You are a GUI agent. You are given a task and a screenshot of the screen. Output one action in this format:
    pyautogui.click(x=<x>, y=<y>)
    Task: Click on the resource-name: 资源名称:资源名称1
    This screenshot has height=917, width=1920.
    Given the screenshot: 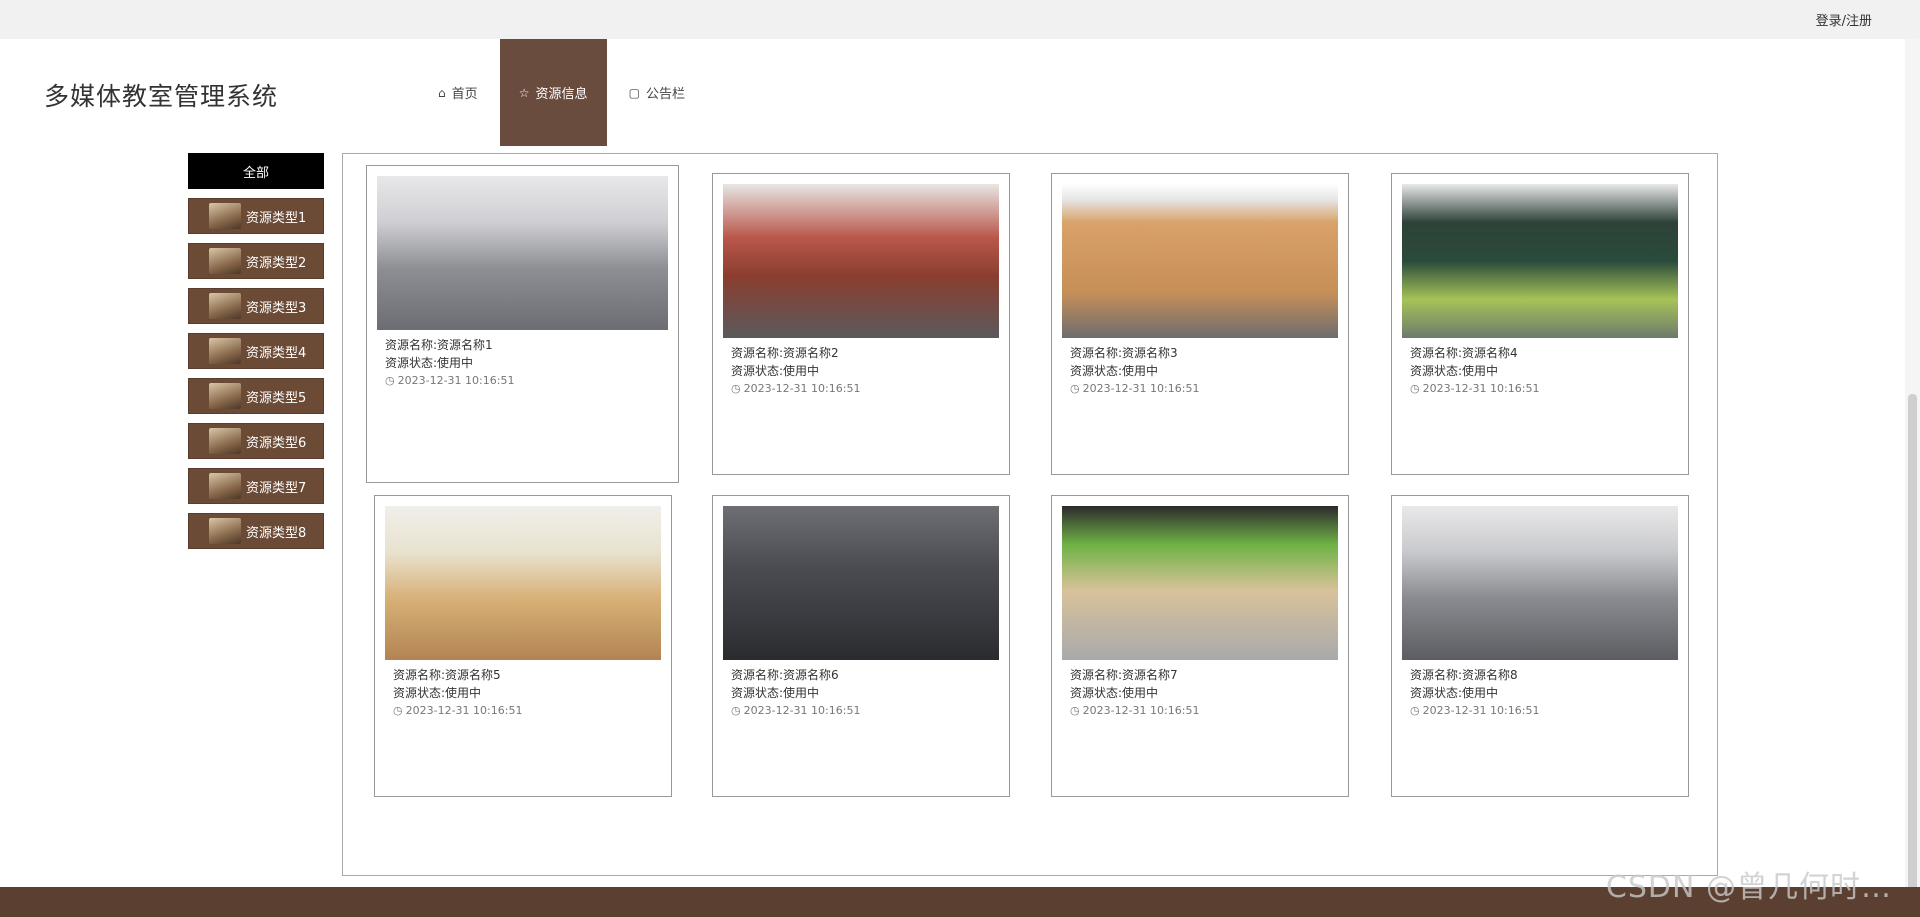 What is the action you would take?
    pyautogui.click(x=439, y=345)
    